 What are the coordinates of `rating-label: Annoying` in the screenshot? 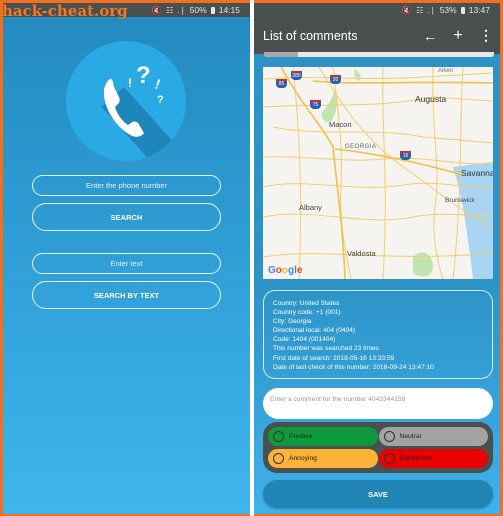 It's located at (303, 458).